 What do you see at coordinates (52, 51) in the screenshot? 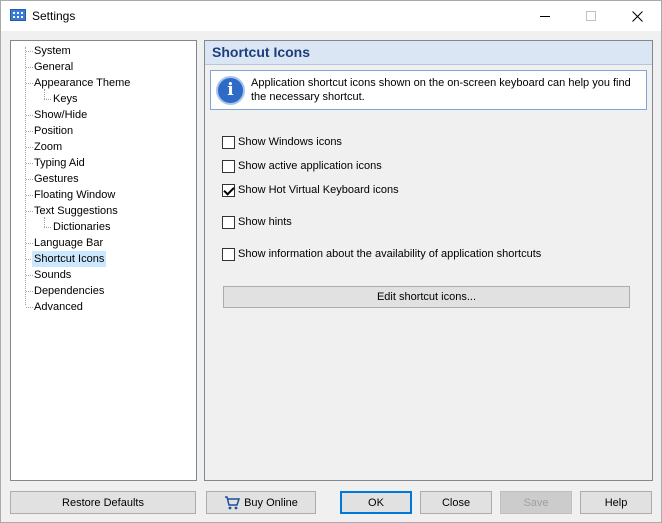
I see `tree-item-system: System` at bounding box center [52, 51].